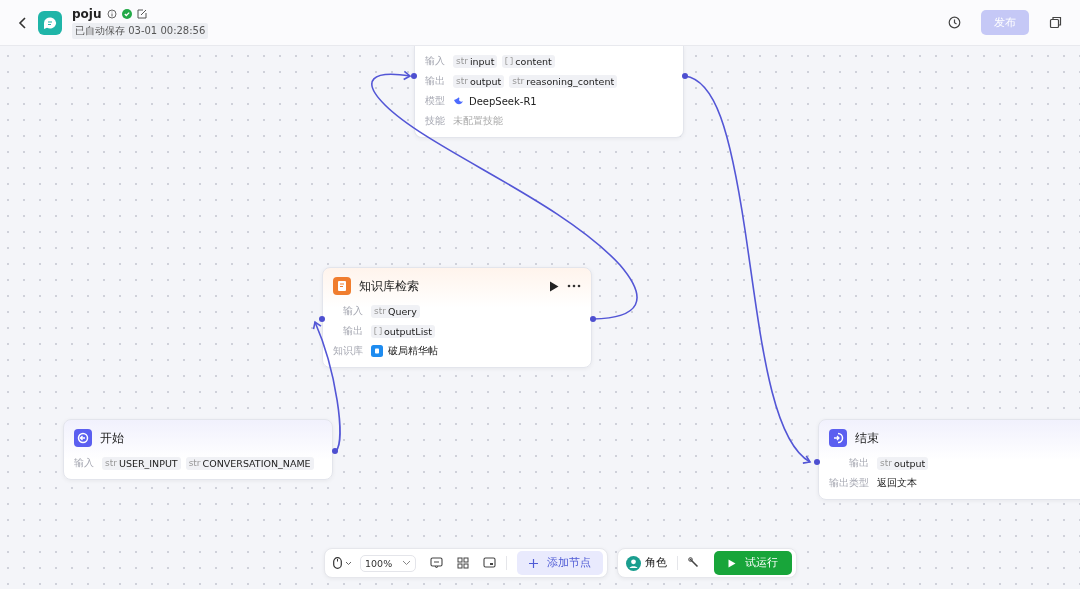 The width and height of the screenshot is (1080, 589). I want to click on autosave-status: 已自动保存 03-01 00:28:56, so click(140, 30).